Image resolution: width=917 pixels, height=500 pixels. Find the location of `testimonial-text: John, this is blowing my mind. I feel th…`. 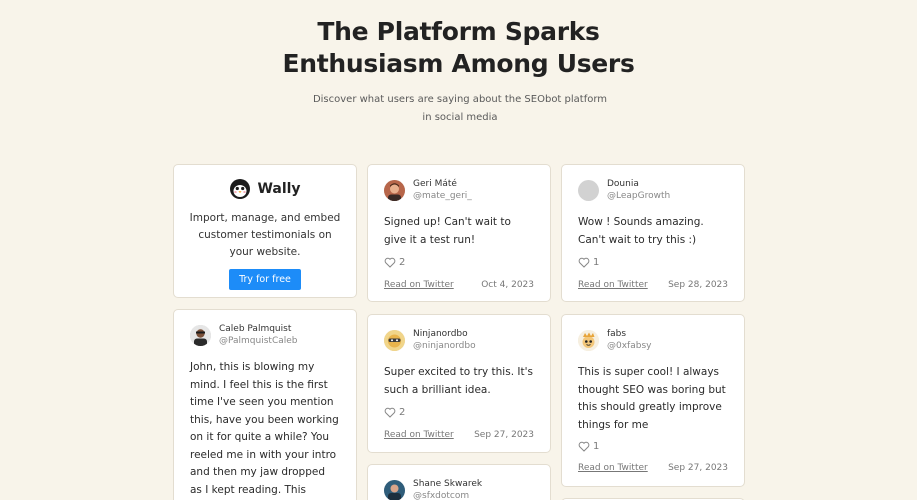

testimonial-text: John, this is blowing my mind. I feel th… is located at coordinates (264, 428).